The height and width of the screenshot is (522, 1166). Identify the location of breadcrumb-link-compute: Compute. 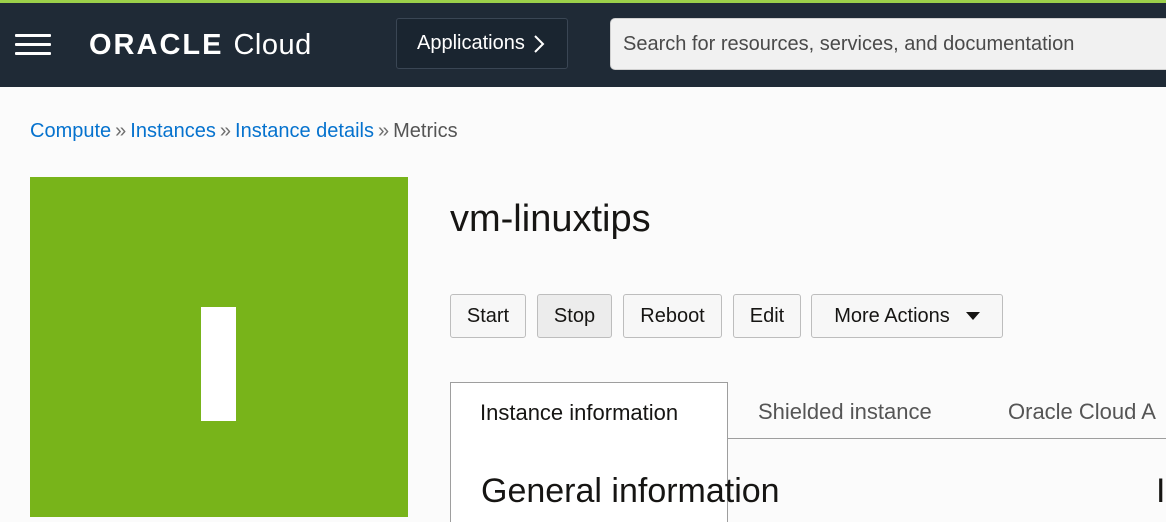
(70, 131).